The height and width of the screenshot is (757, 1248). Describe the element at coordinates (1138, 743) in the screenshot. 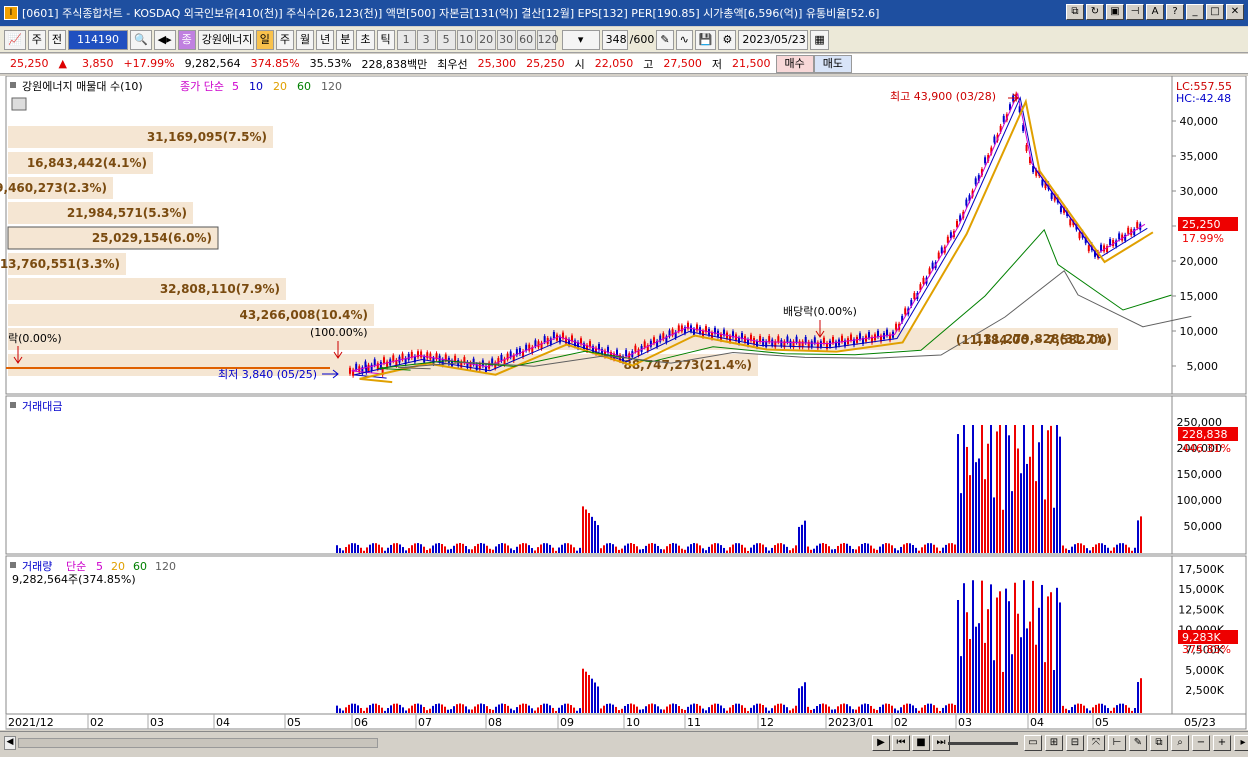

I see `pen-icon: ✎` at that location.